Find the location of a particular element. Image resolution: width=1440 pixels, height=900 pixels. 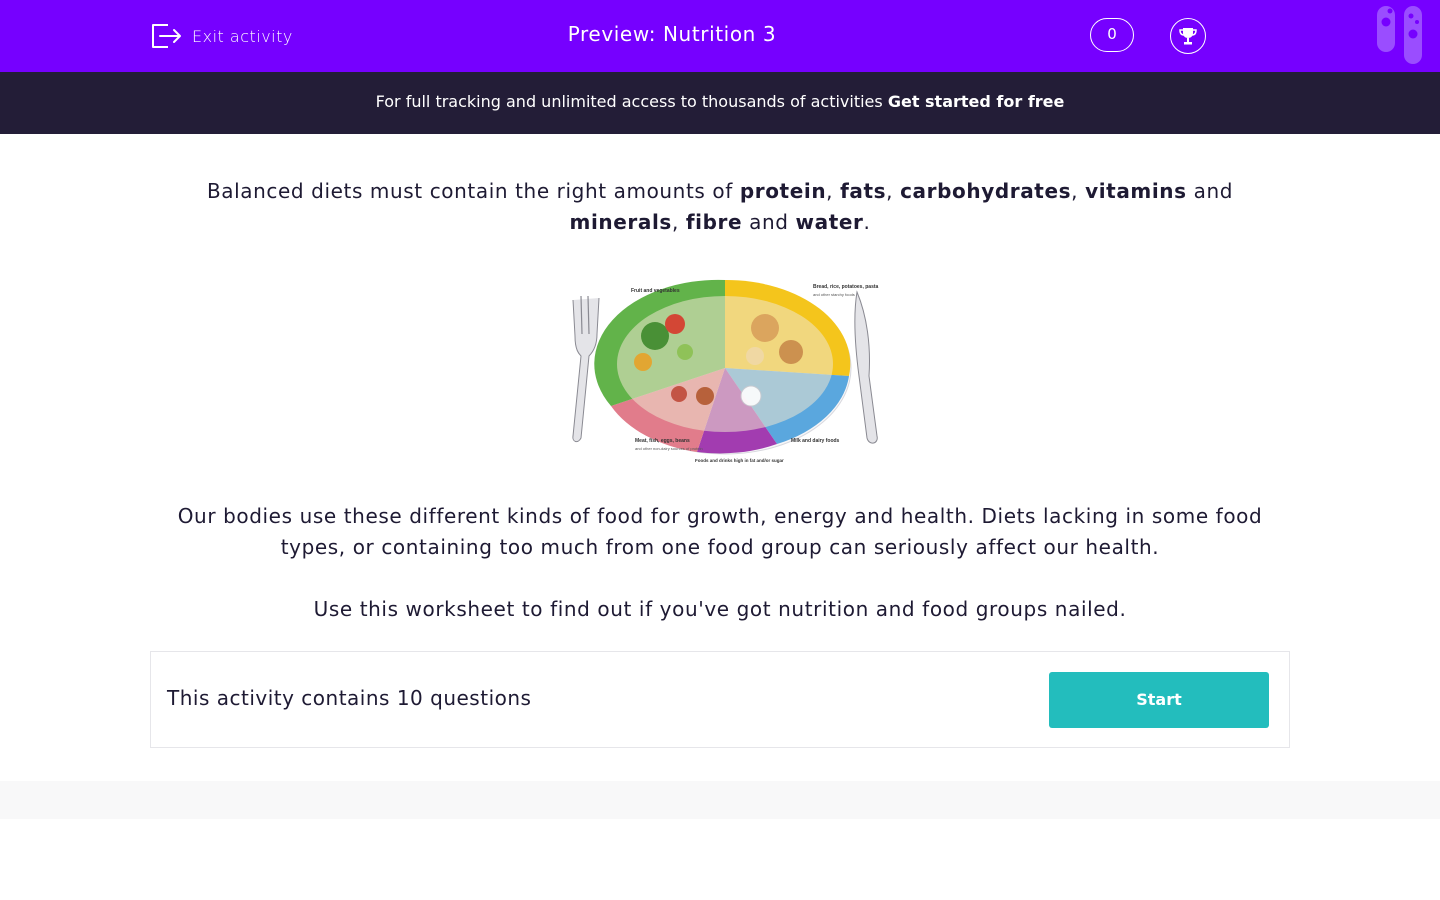

intro-and: and is located at coordinates (1213, 191).